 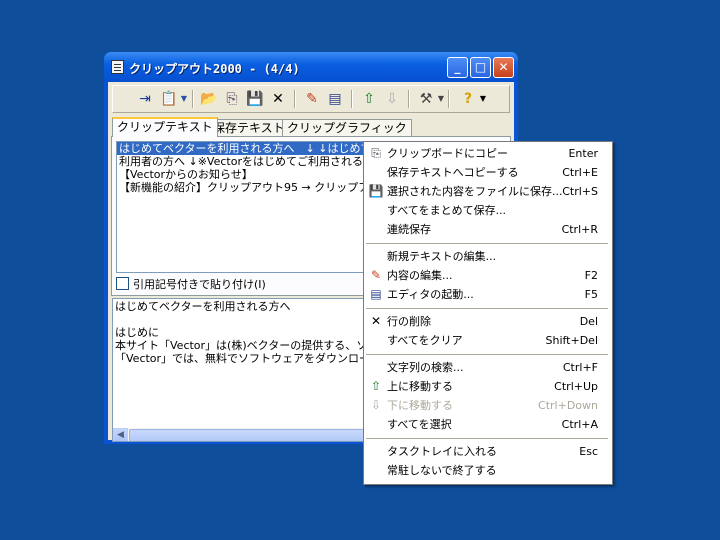 I want to click on quote-checkbox, so click(x=122, y=283).